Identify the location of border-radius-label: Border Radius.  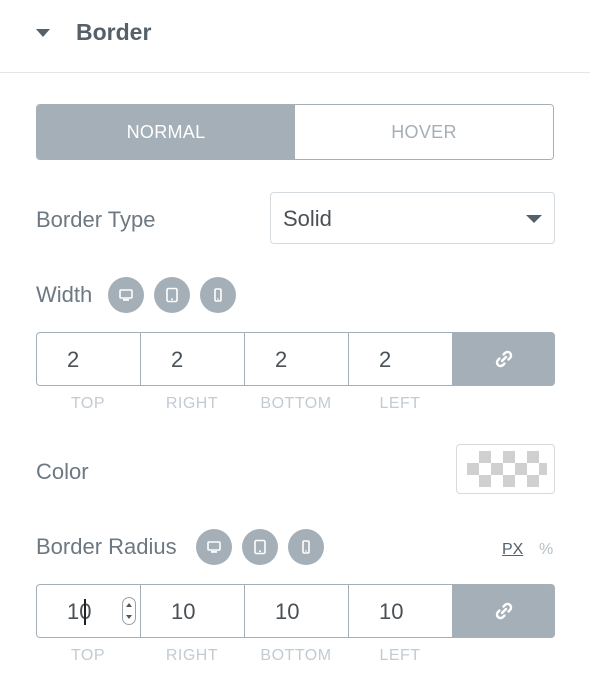
(106, 546).